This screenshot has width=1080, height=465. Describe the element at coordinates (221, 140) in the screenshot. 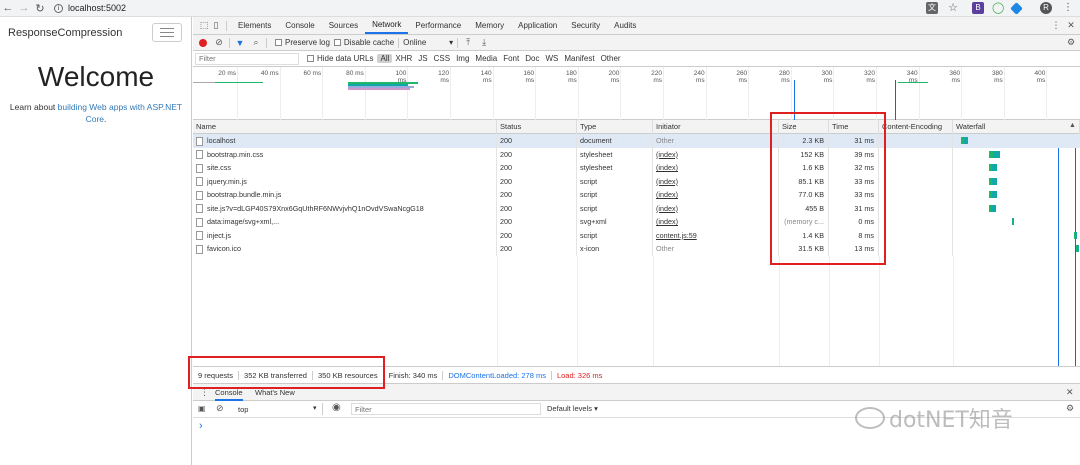

I see `request-name: localhost` at that location.